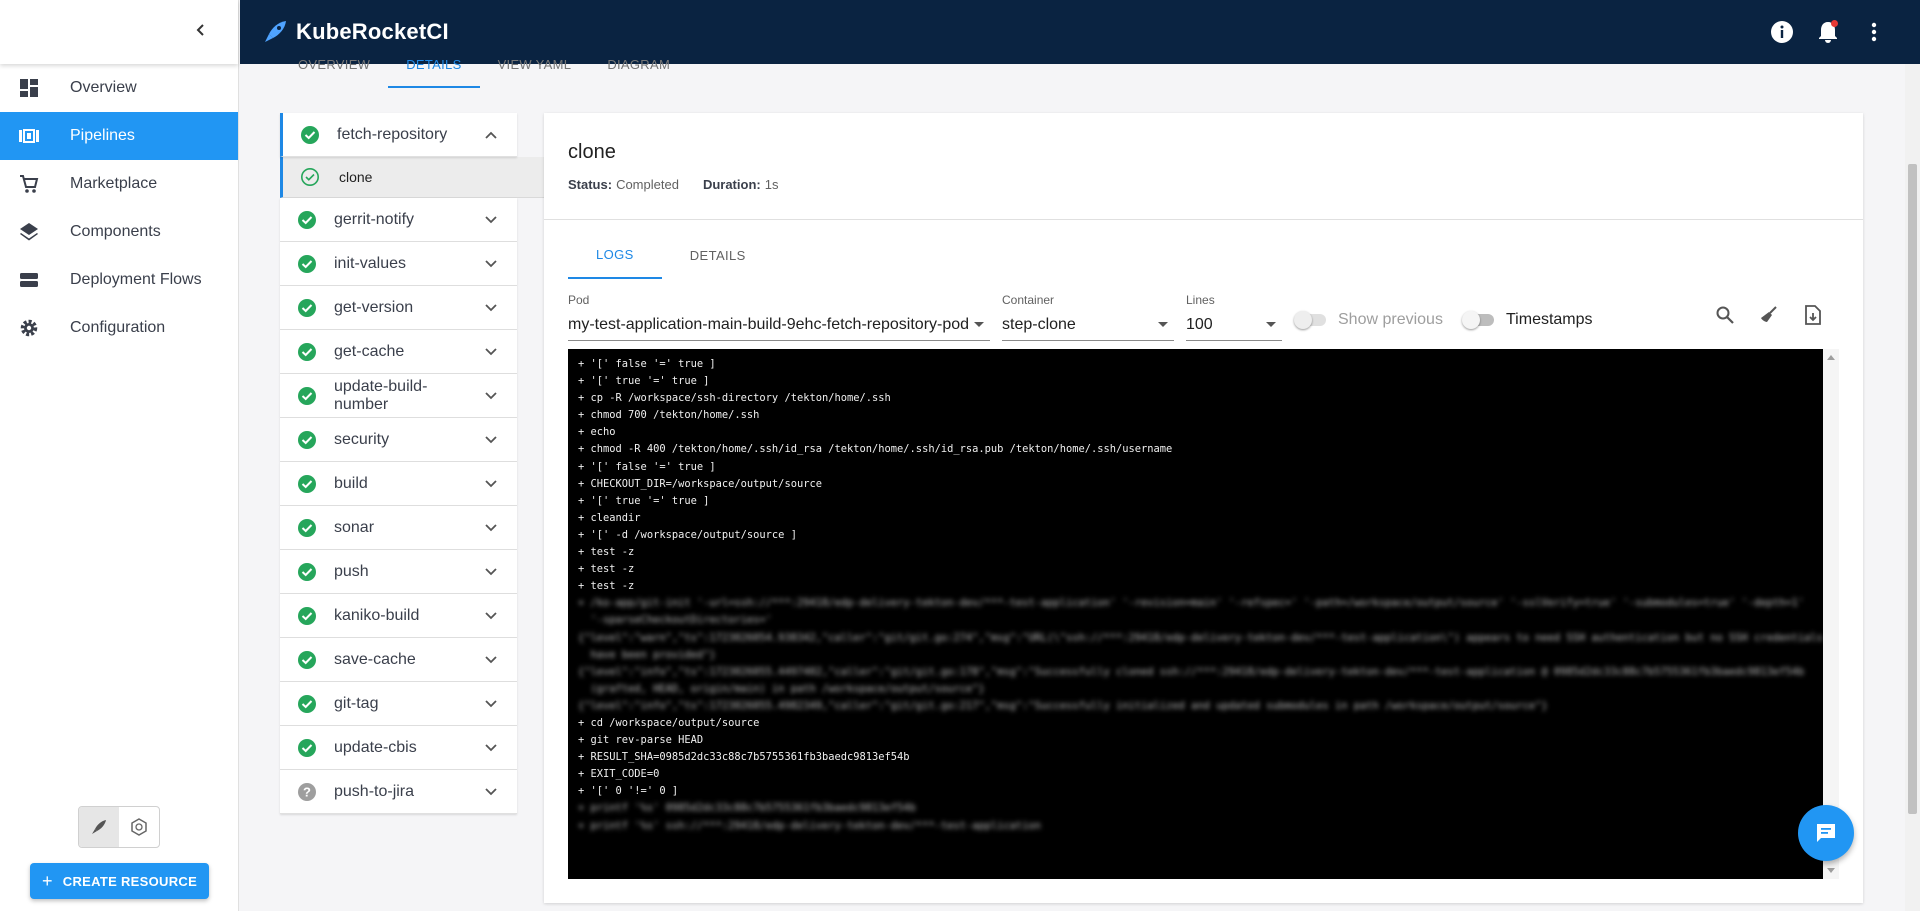 This screenshot has height=911, width=1920. What do you see at coordinates (119, 184) in the screenshot?
I see `sidebar-item-marketplace: Marketplace` at bounding box center [119, 184].